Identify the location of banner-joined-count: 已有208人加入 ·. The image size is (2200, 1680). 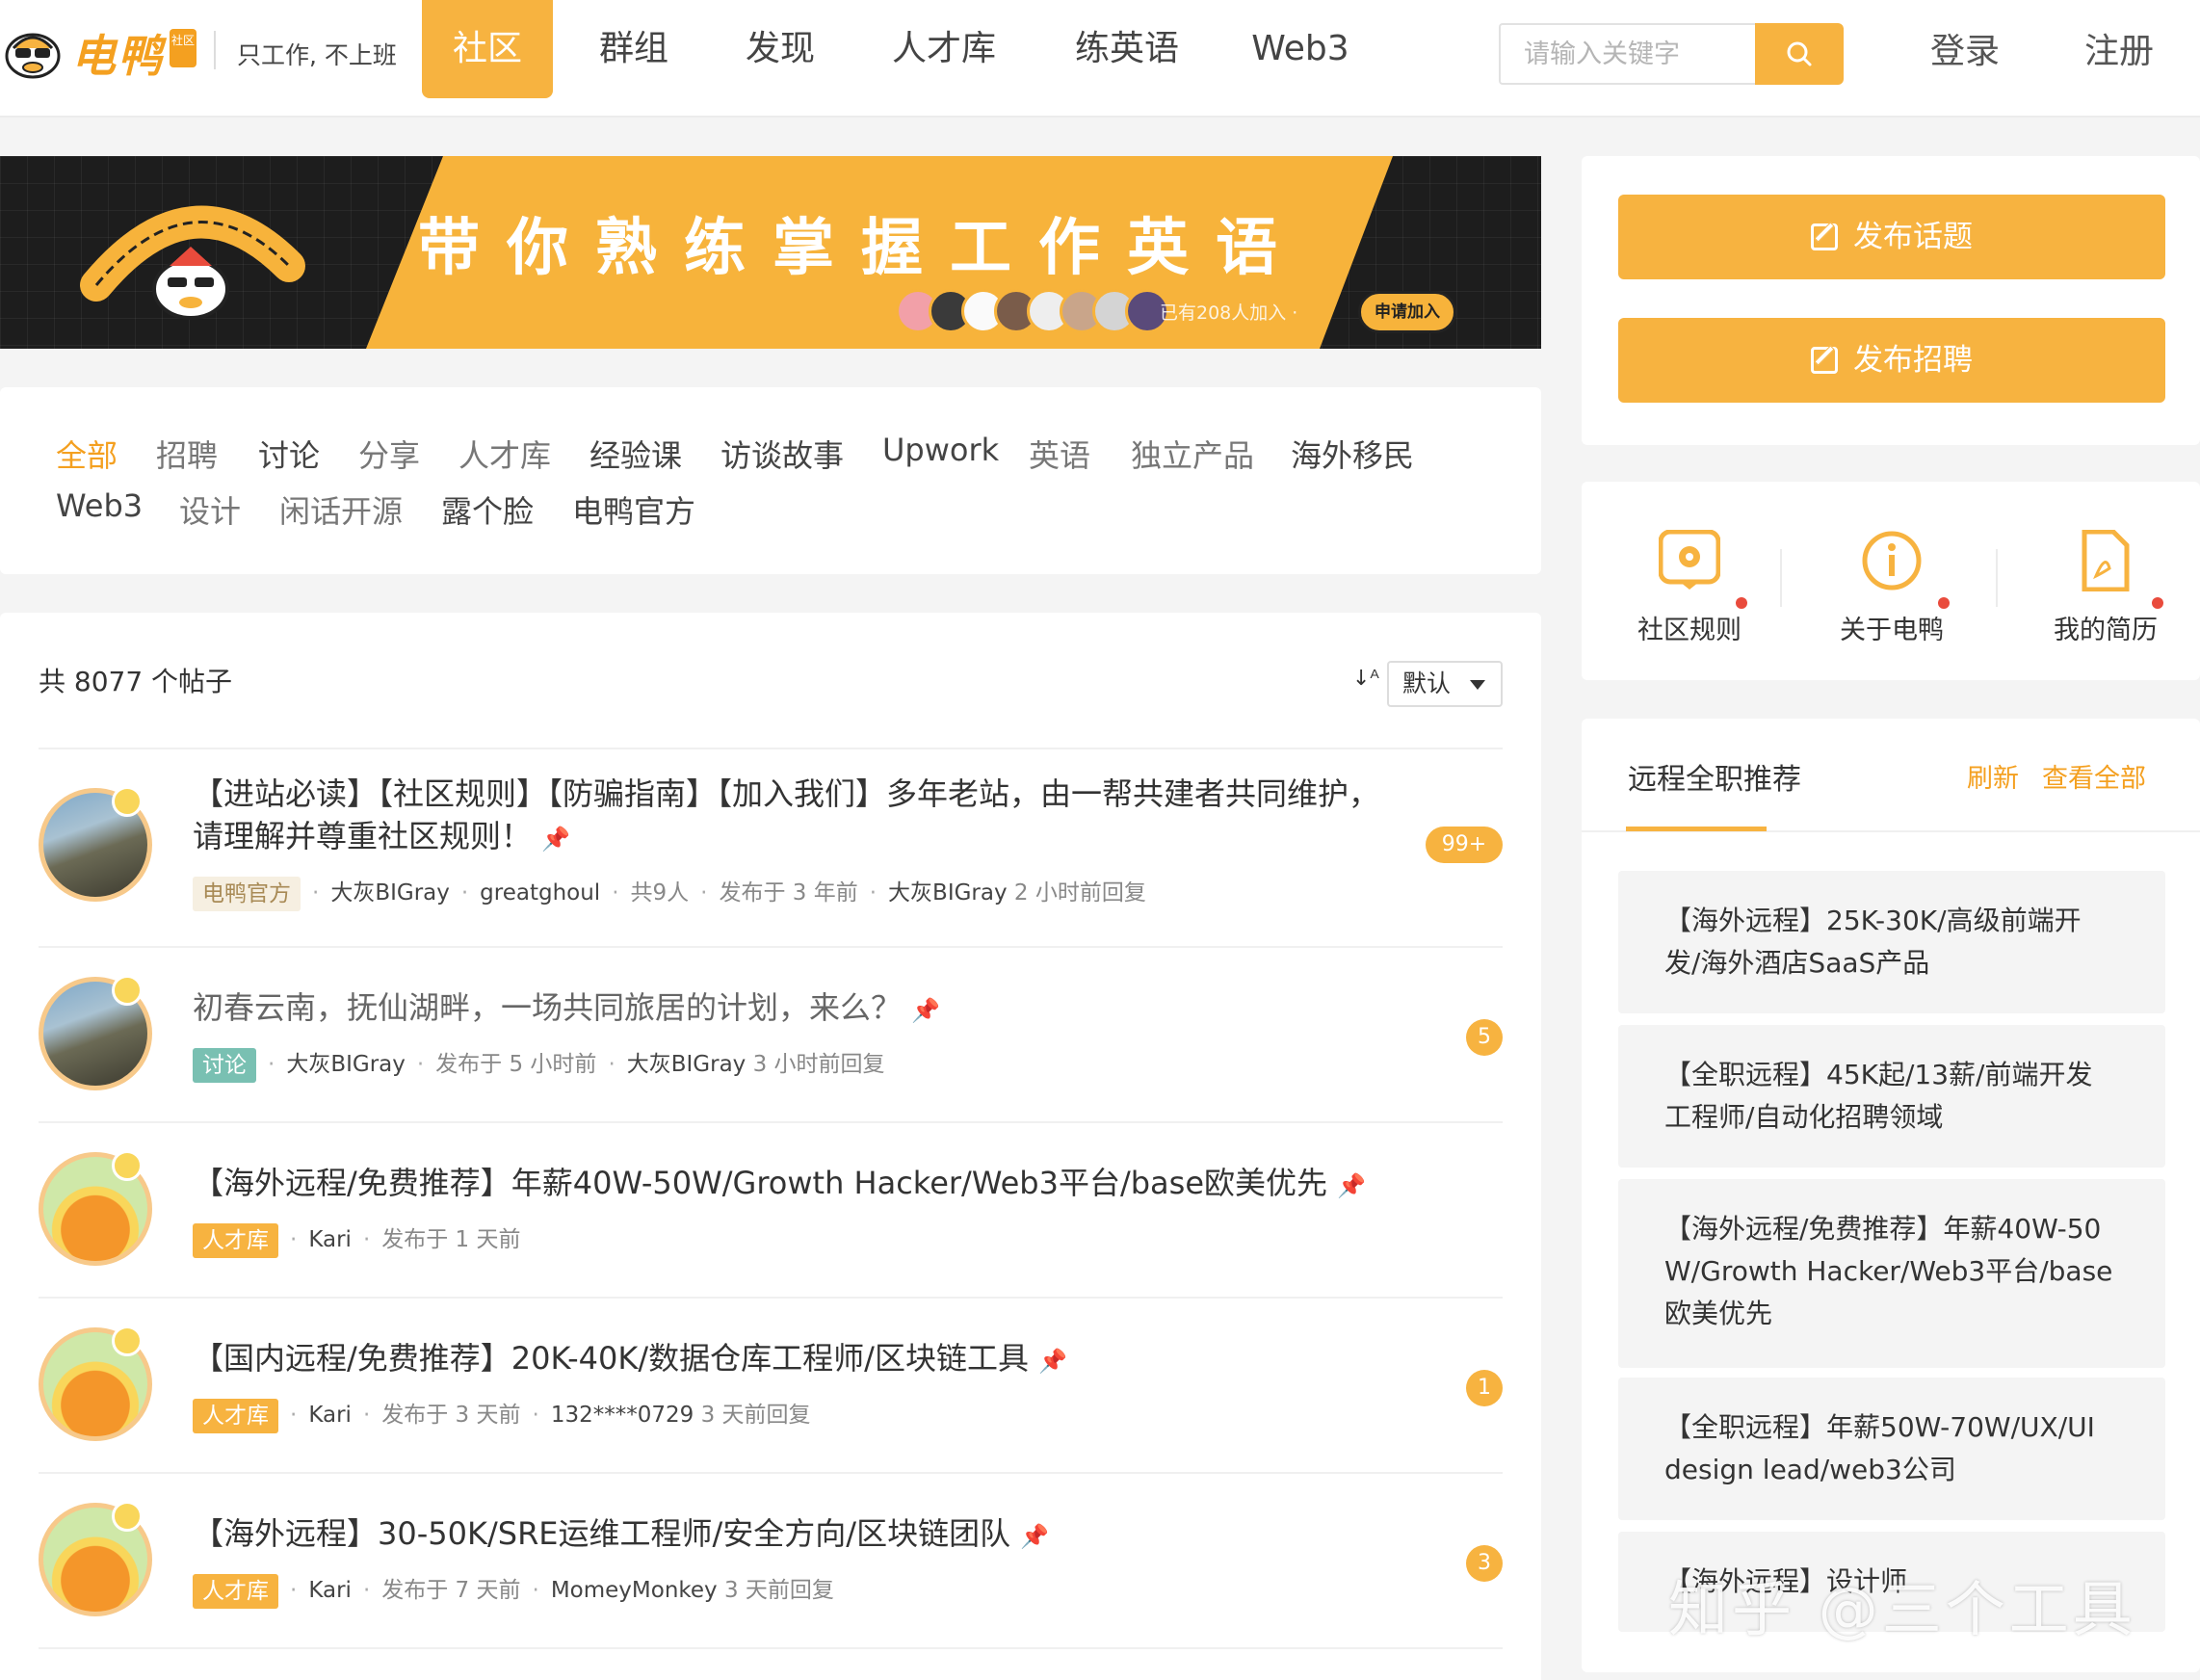
(1229, 313).